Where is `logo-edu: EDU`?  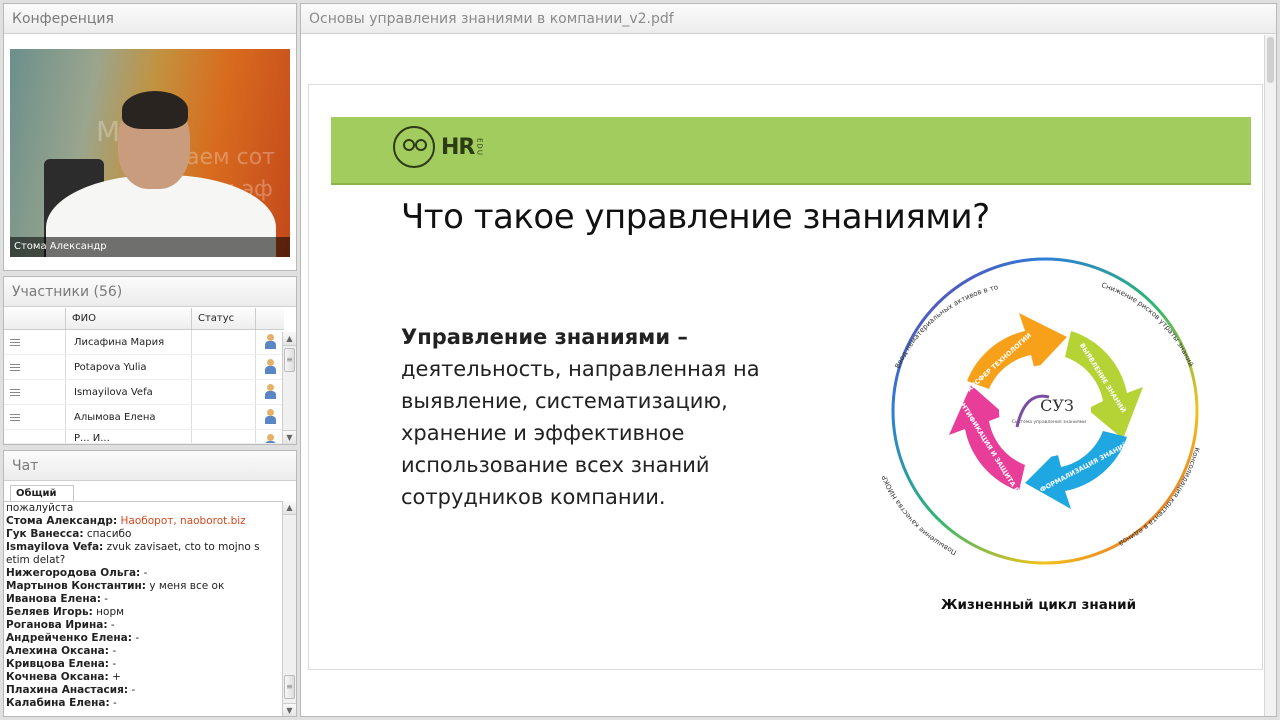 logo-edu: EDU is located at coordinates (479, 147).